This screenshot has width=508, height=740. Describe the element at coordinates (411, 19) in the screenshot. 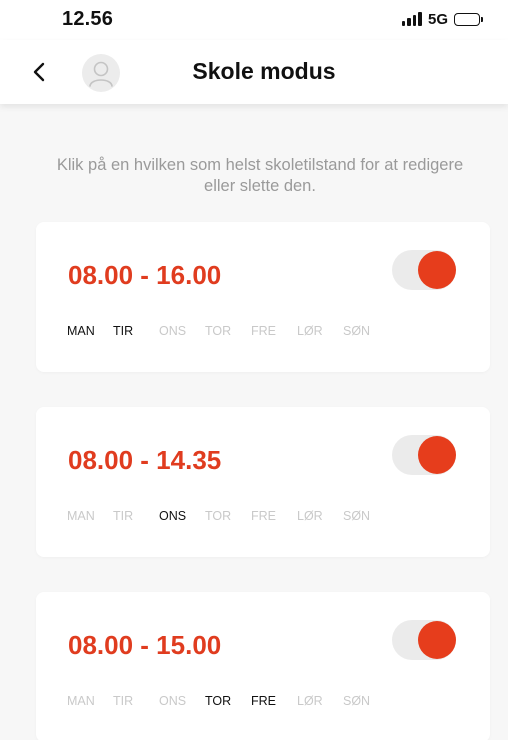

I see `signal-icon` at that location.